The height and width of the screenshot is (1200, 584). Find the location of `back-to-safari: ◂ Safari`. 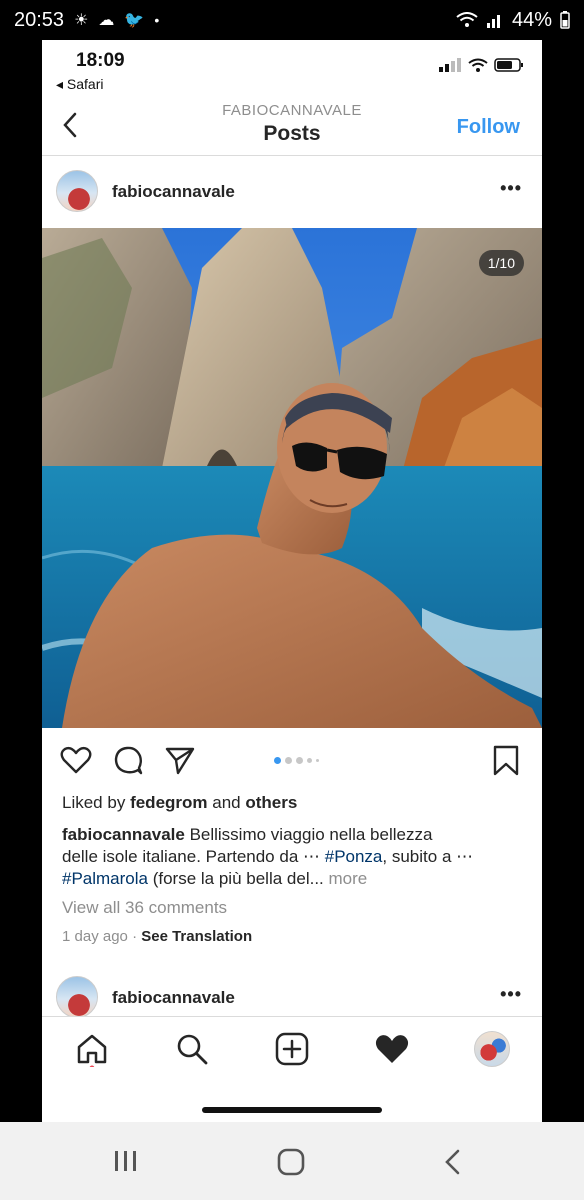

back-to-safari: ◂ Safari is located at coordinates (80, 84).